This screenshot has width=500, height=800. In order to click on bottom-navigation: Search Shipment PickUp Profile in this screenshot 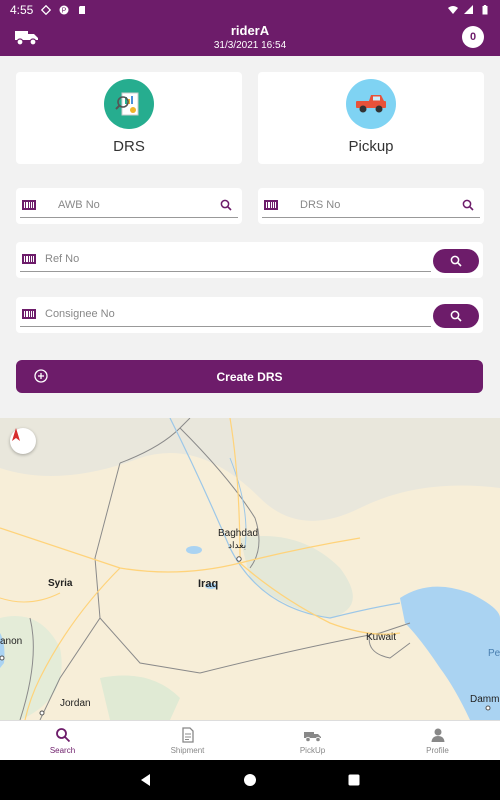, I will do `click(250, 740)`.